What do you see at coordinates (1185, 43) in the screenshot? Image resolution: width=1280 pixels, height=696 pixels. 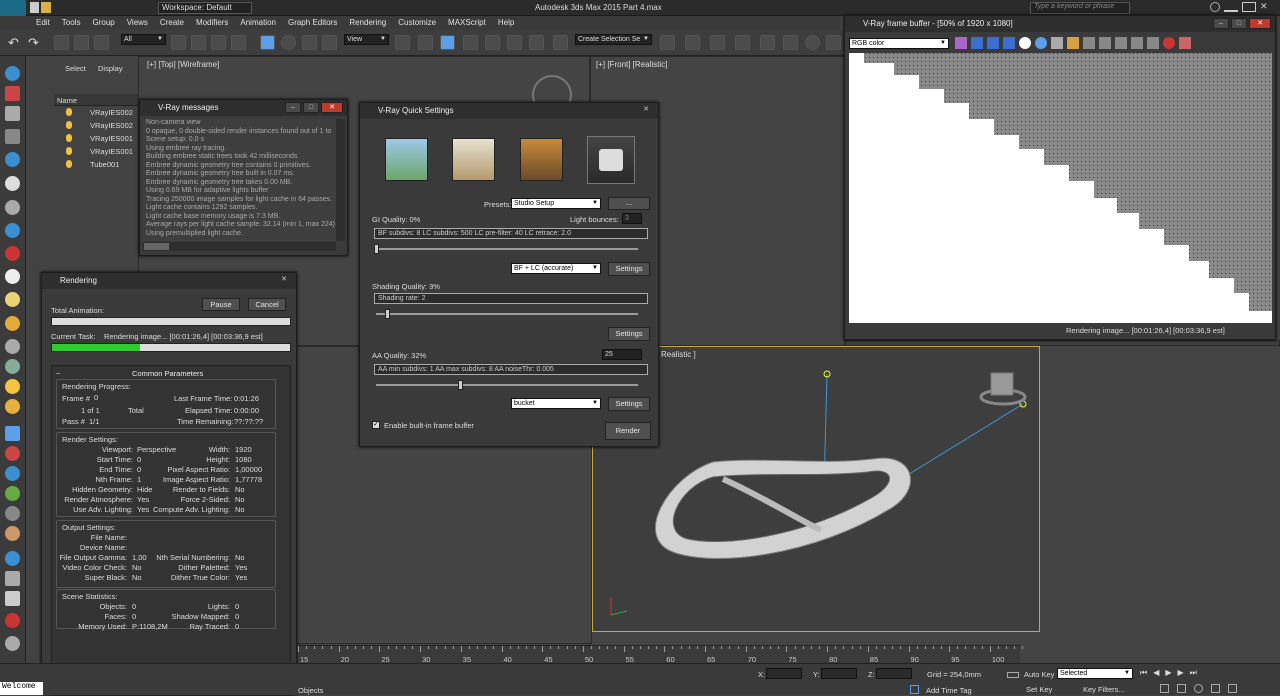 I see `render-last-icon` at bounding box center [1185, 43].